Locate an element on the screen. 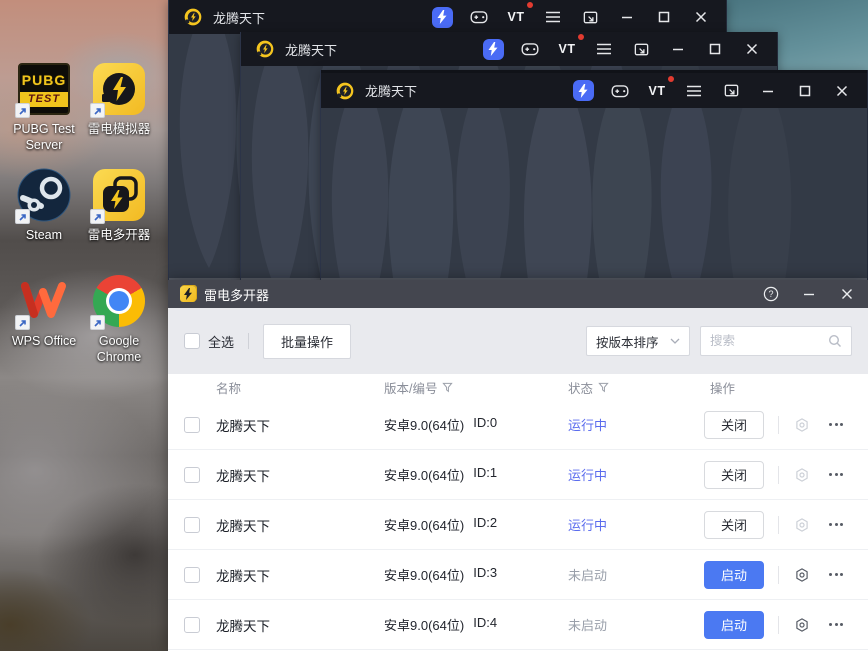 Image resolution: width=868 pixels, height=651 pixels. desktop-icon-google-chrome: Google Chrome is located at coordinates (119, 319).